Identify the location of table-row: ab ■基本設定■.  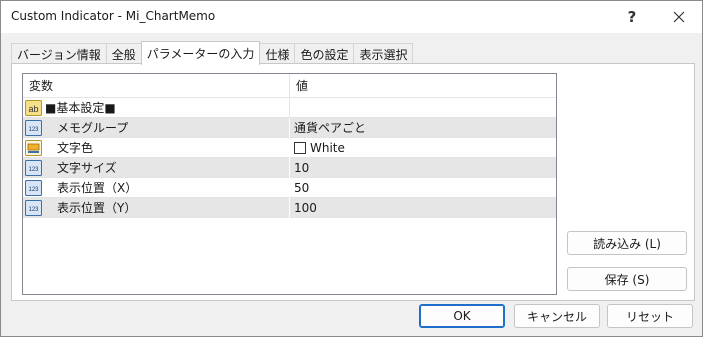
(289, 108).